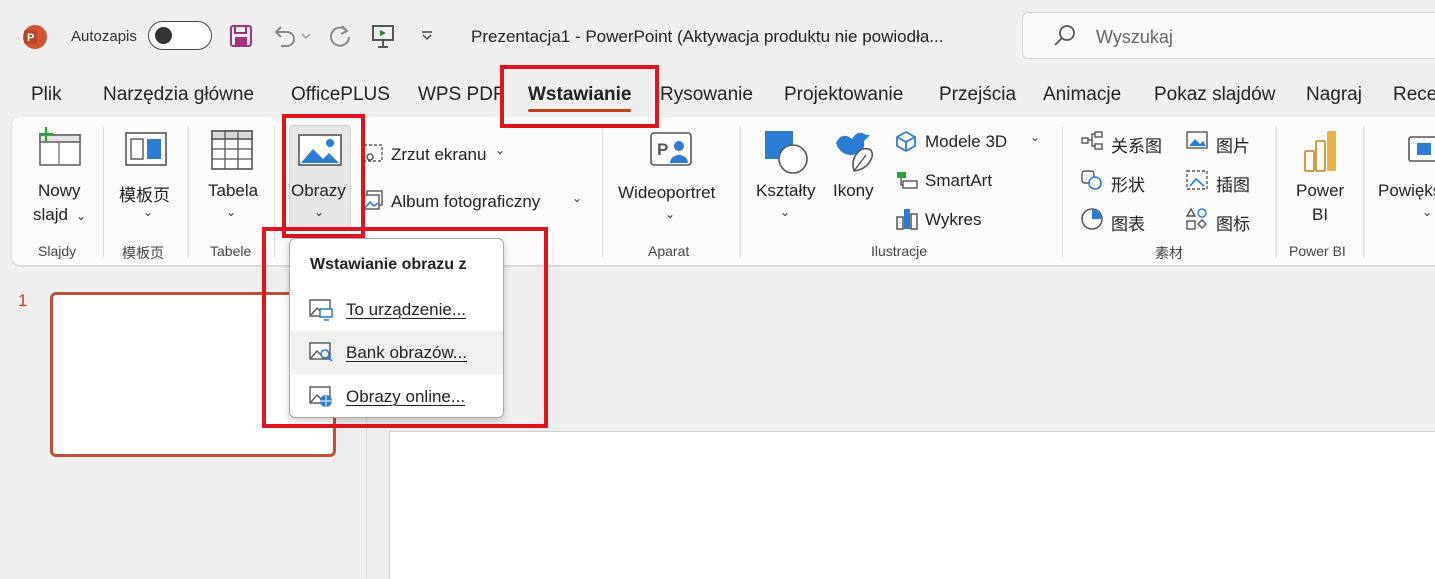 This screenshot has width=1435, height=579. I want to click on table-icon, so click(232, 152).